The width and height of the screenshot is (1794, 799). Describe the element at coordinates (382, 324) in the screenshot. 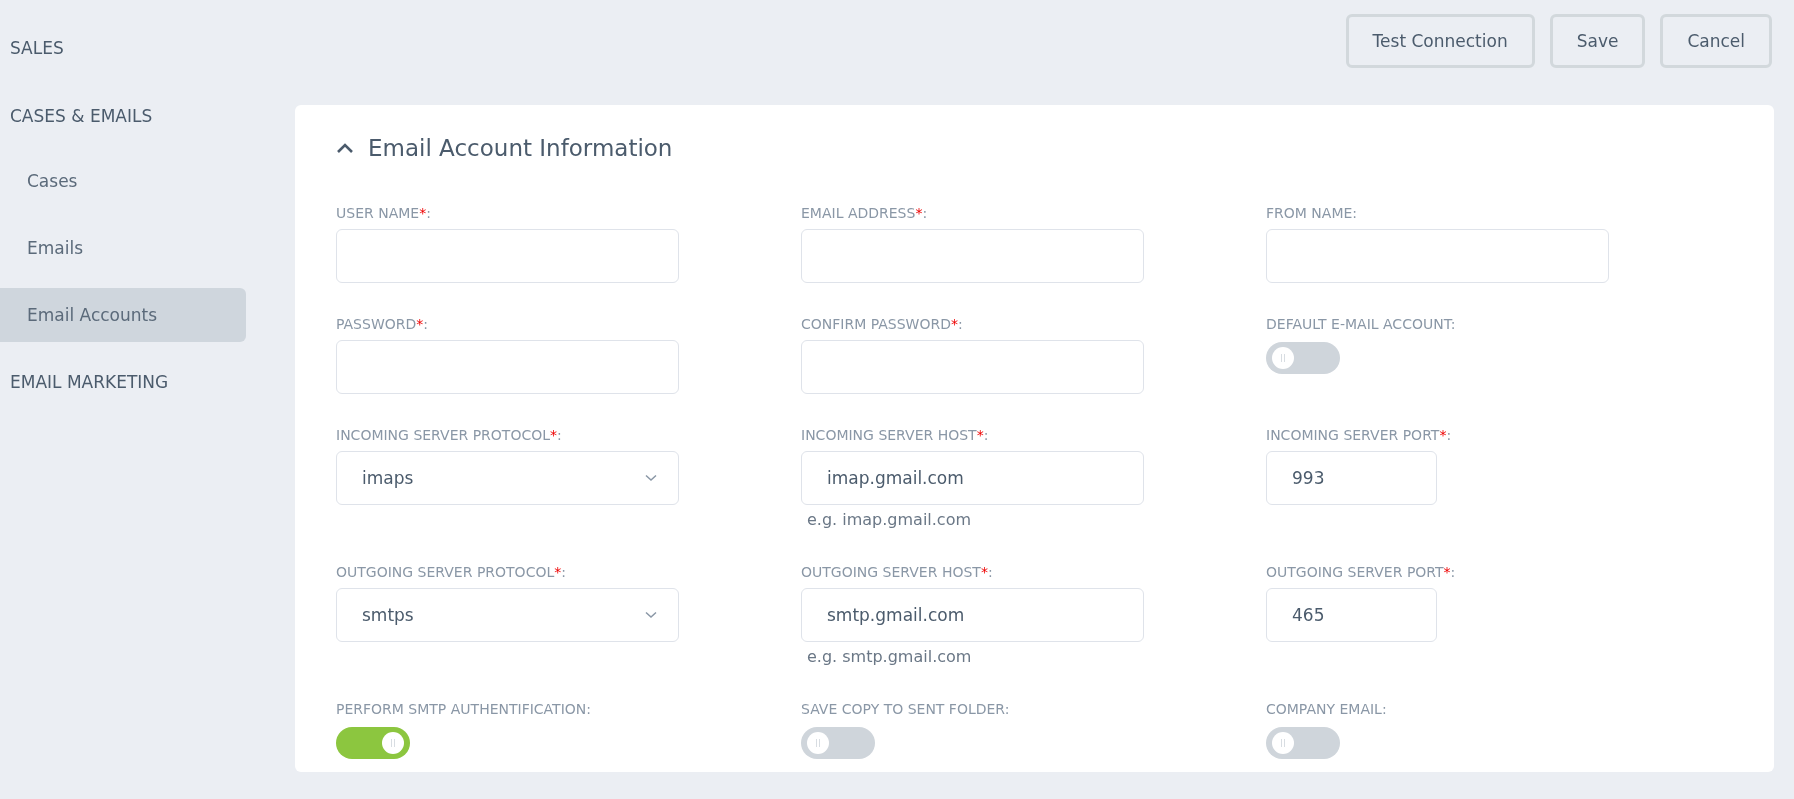

I see `field-label: PASSWORD*:` at that location.